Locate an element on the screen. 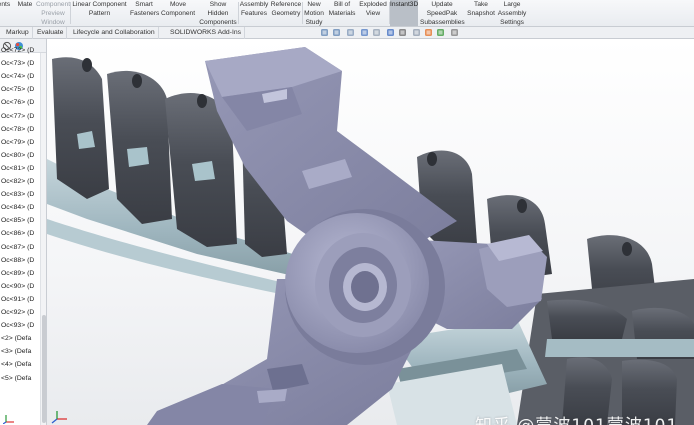 The height and width of the screenshot is (425, 694). tree-item: Oc<84> (D is located at coordinates (20, 207).